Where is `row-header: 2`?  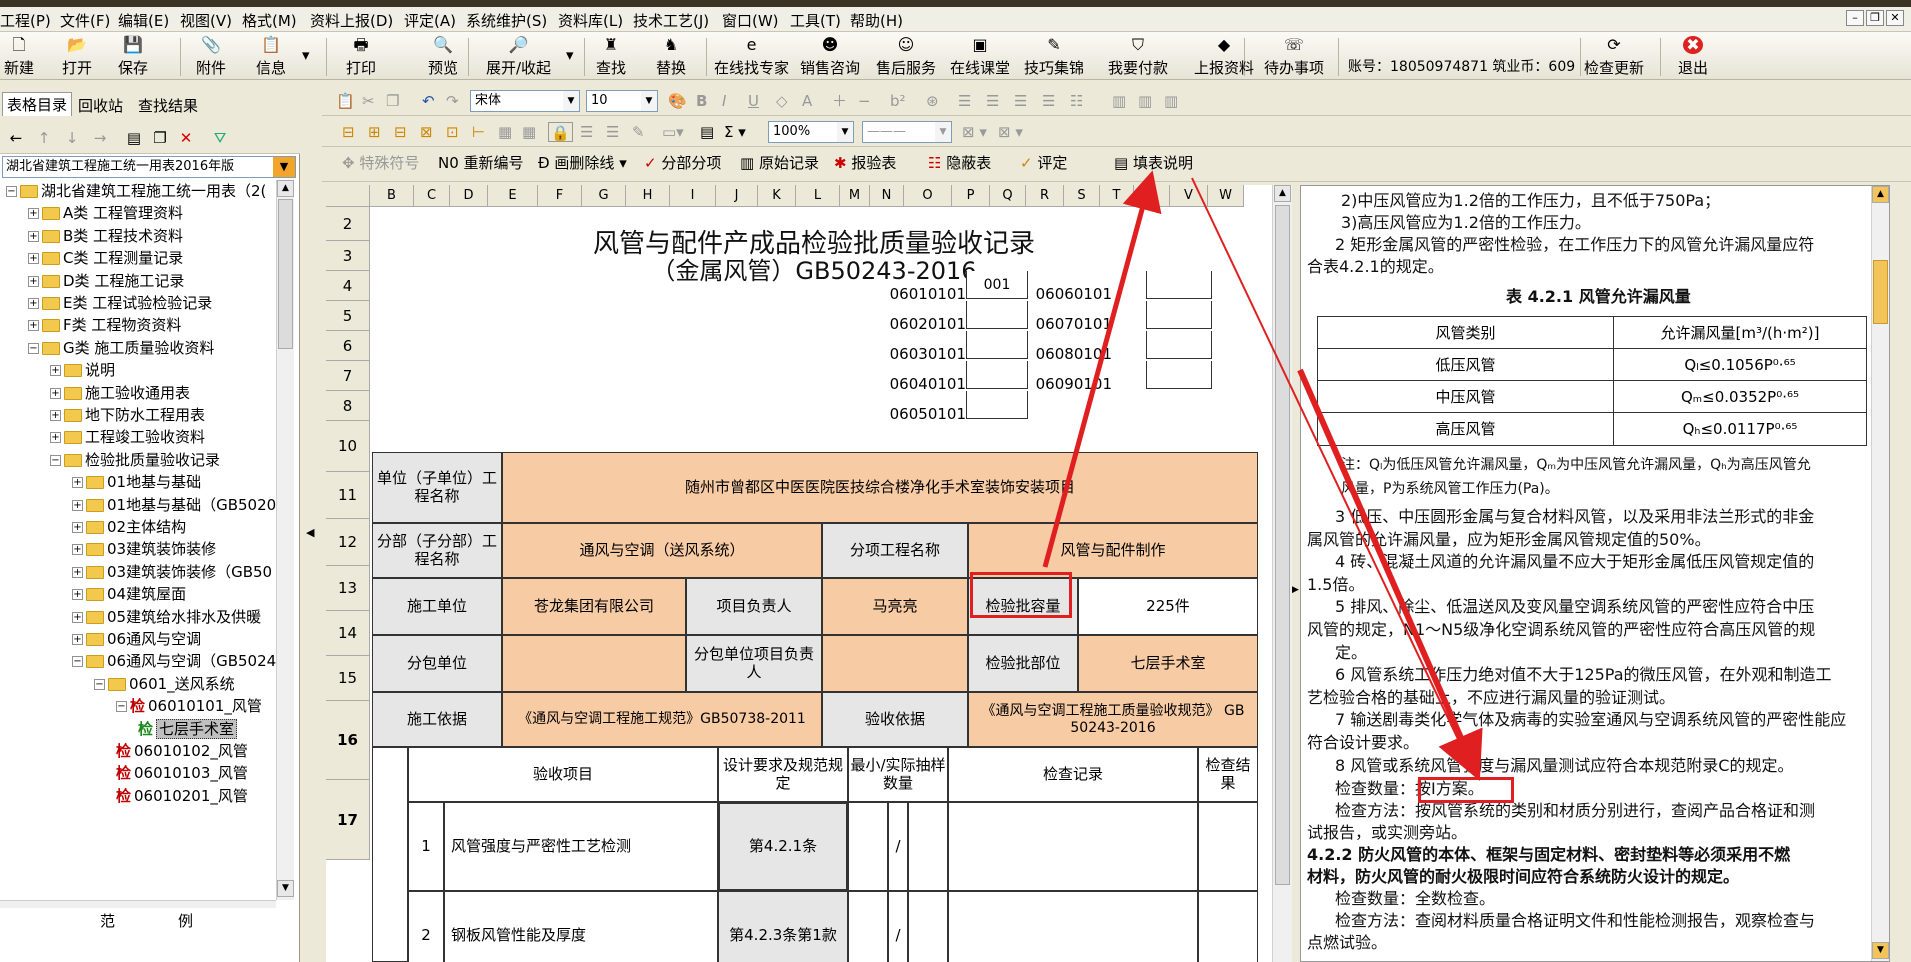 row-header: 2 is located at coordinates (348, 224).